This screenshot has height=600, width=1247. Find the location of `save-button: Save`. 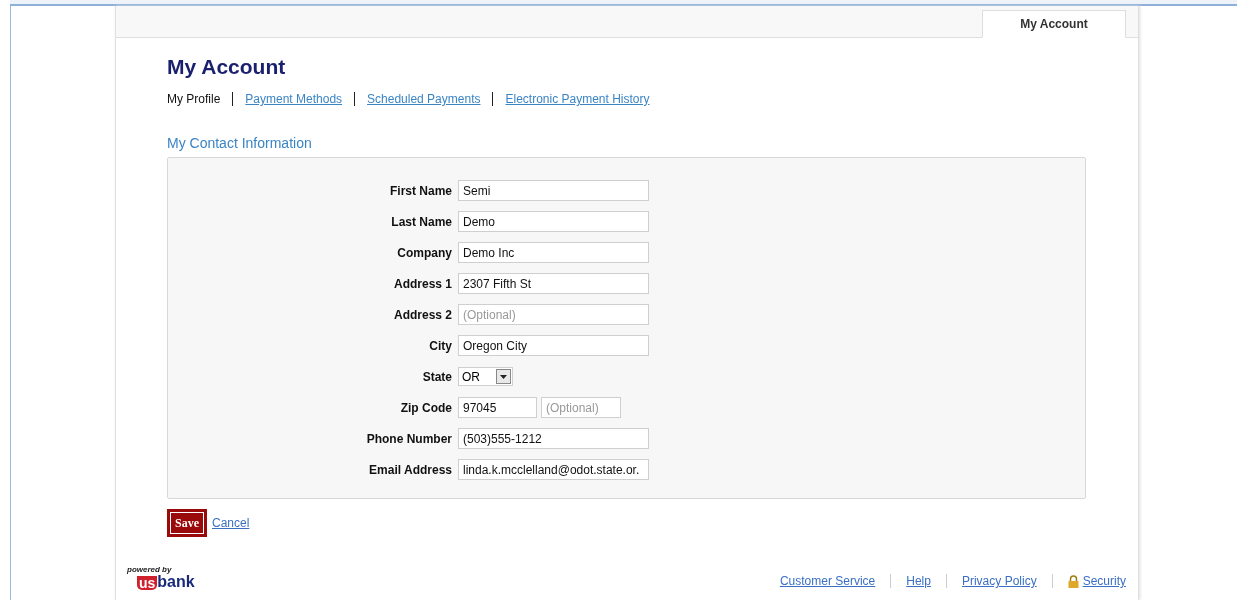

save-button: Save is located at coordinates (187, 523).